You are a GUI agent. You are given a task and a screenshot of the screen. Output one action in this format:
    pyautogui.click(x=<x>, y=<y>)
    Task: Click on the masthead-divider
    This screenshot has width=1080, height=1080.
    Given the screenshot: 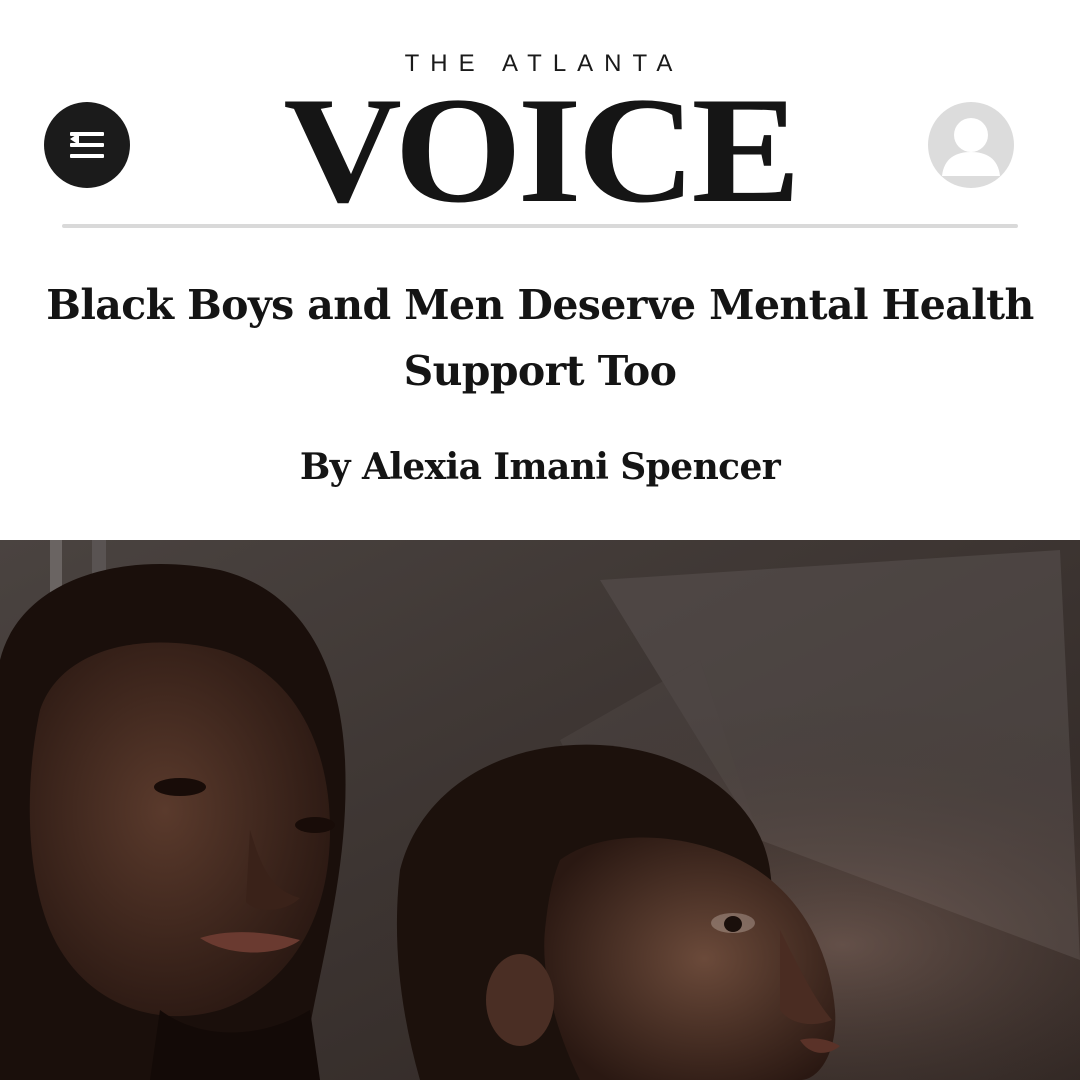 What is the action you would take?
    pyautogui.click(x=540, y=226)
    